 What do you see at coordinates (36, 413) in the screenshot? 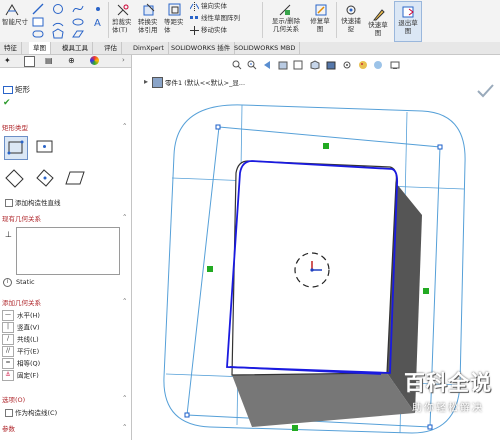
I see `for-construction-label: 作为构造线(C)` at bounding box center [36, 413].